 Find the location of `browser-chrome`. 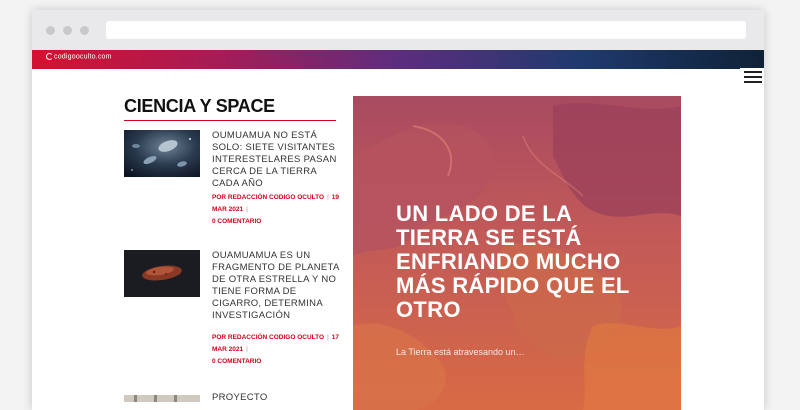

browser-chrome is located at coordinates (398, 30).